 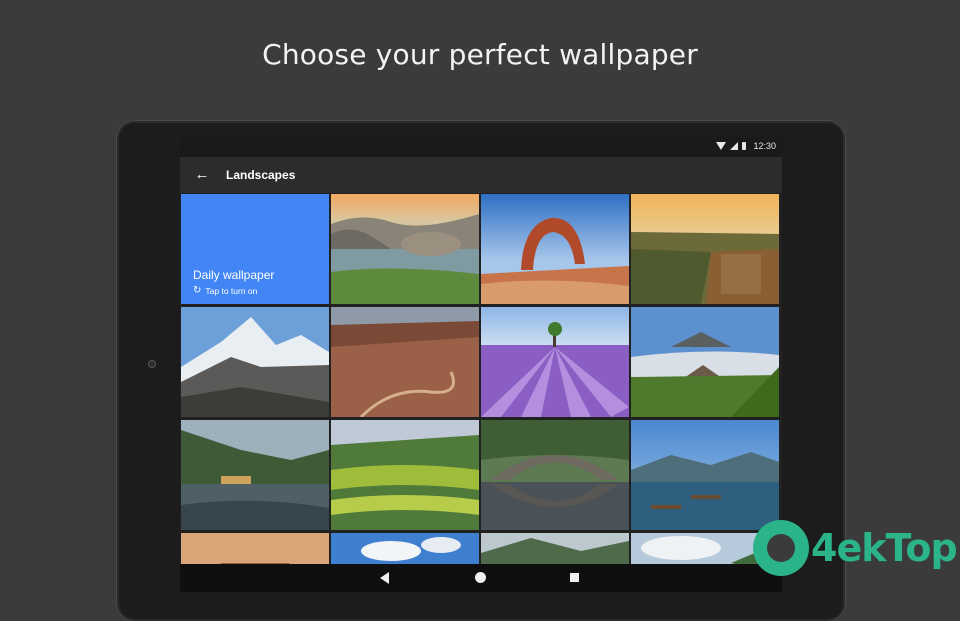 I want to click on wallpaper-blue-sky-clouds, so click(x=405, y=548).